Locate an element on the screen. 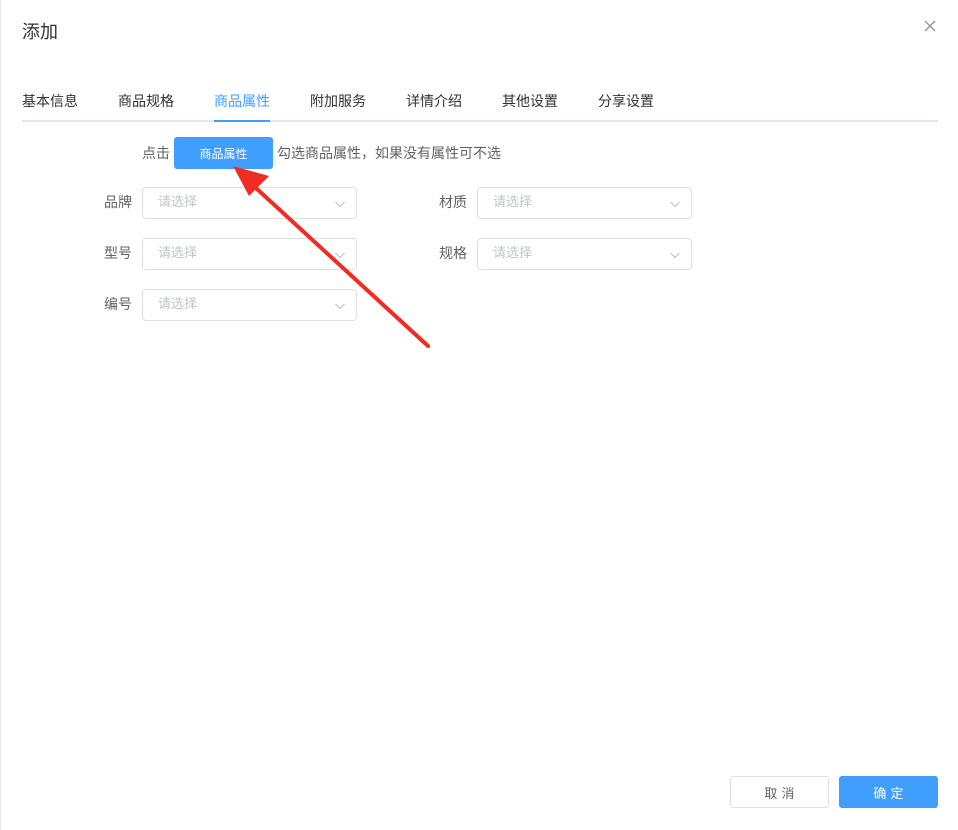  annotation-arrow-icon is located at coordinates (331, 257).